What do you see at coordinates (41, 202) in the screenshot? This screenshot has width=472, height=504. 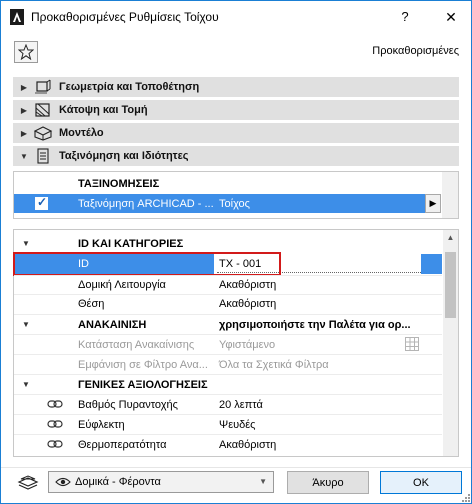 I see `classification-checkbox` at bounding box center [41, 202].